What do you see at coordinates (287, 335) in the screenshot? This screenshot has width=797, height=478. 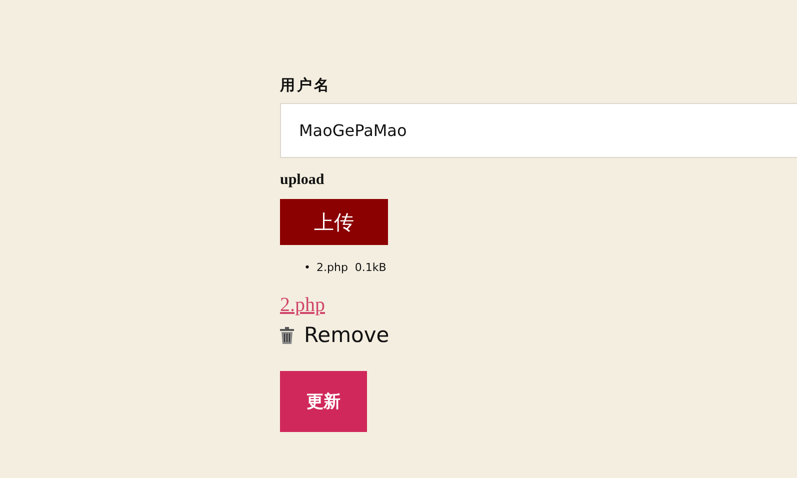 I see `trash-icon` at bounding box center [287, 335].